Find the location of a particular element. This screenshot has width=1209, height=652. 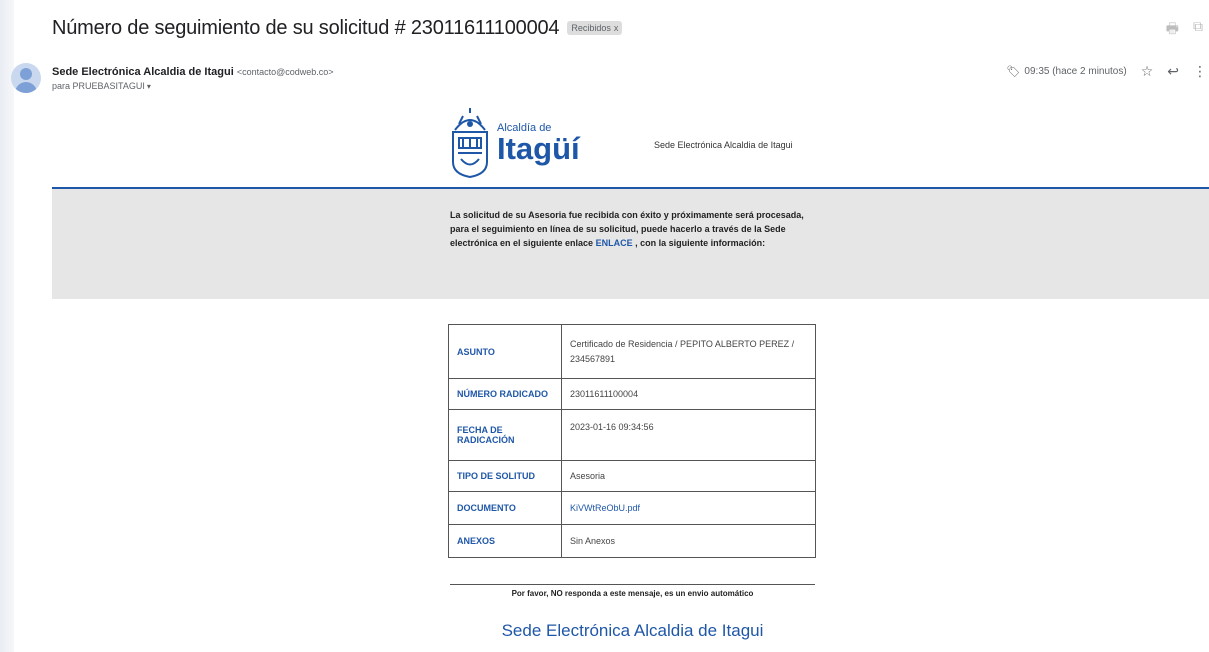

open-in-new-icon: ⧉ is located at coordinates (1198, 30).